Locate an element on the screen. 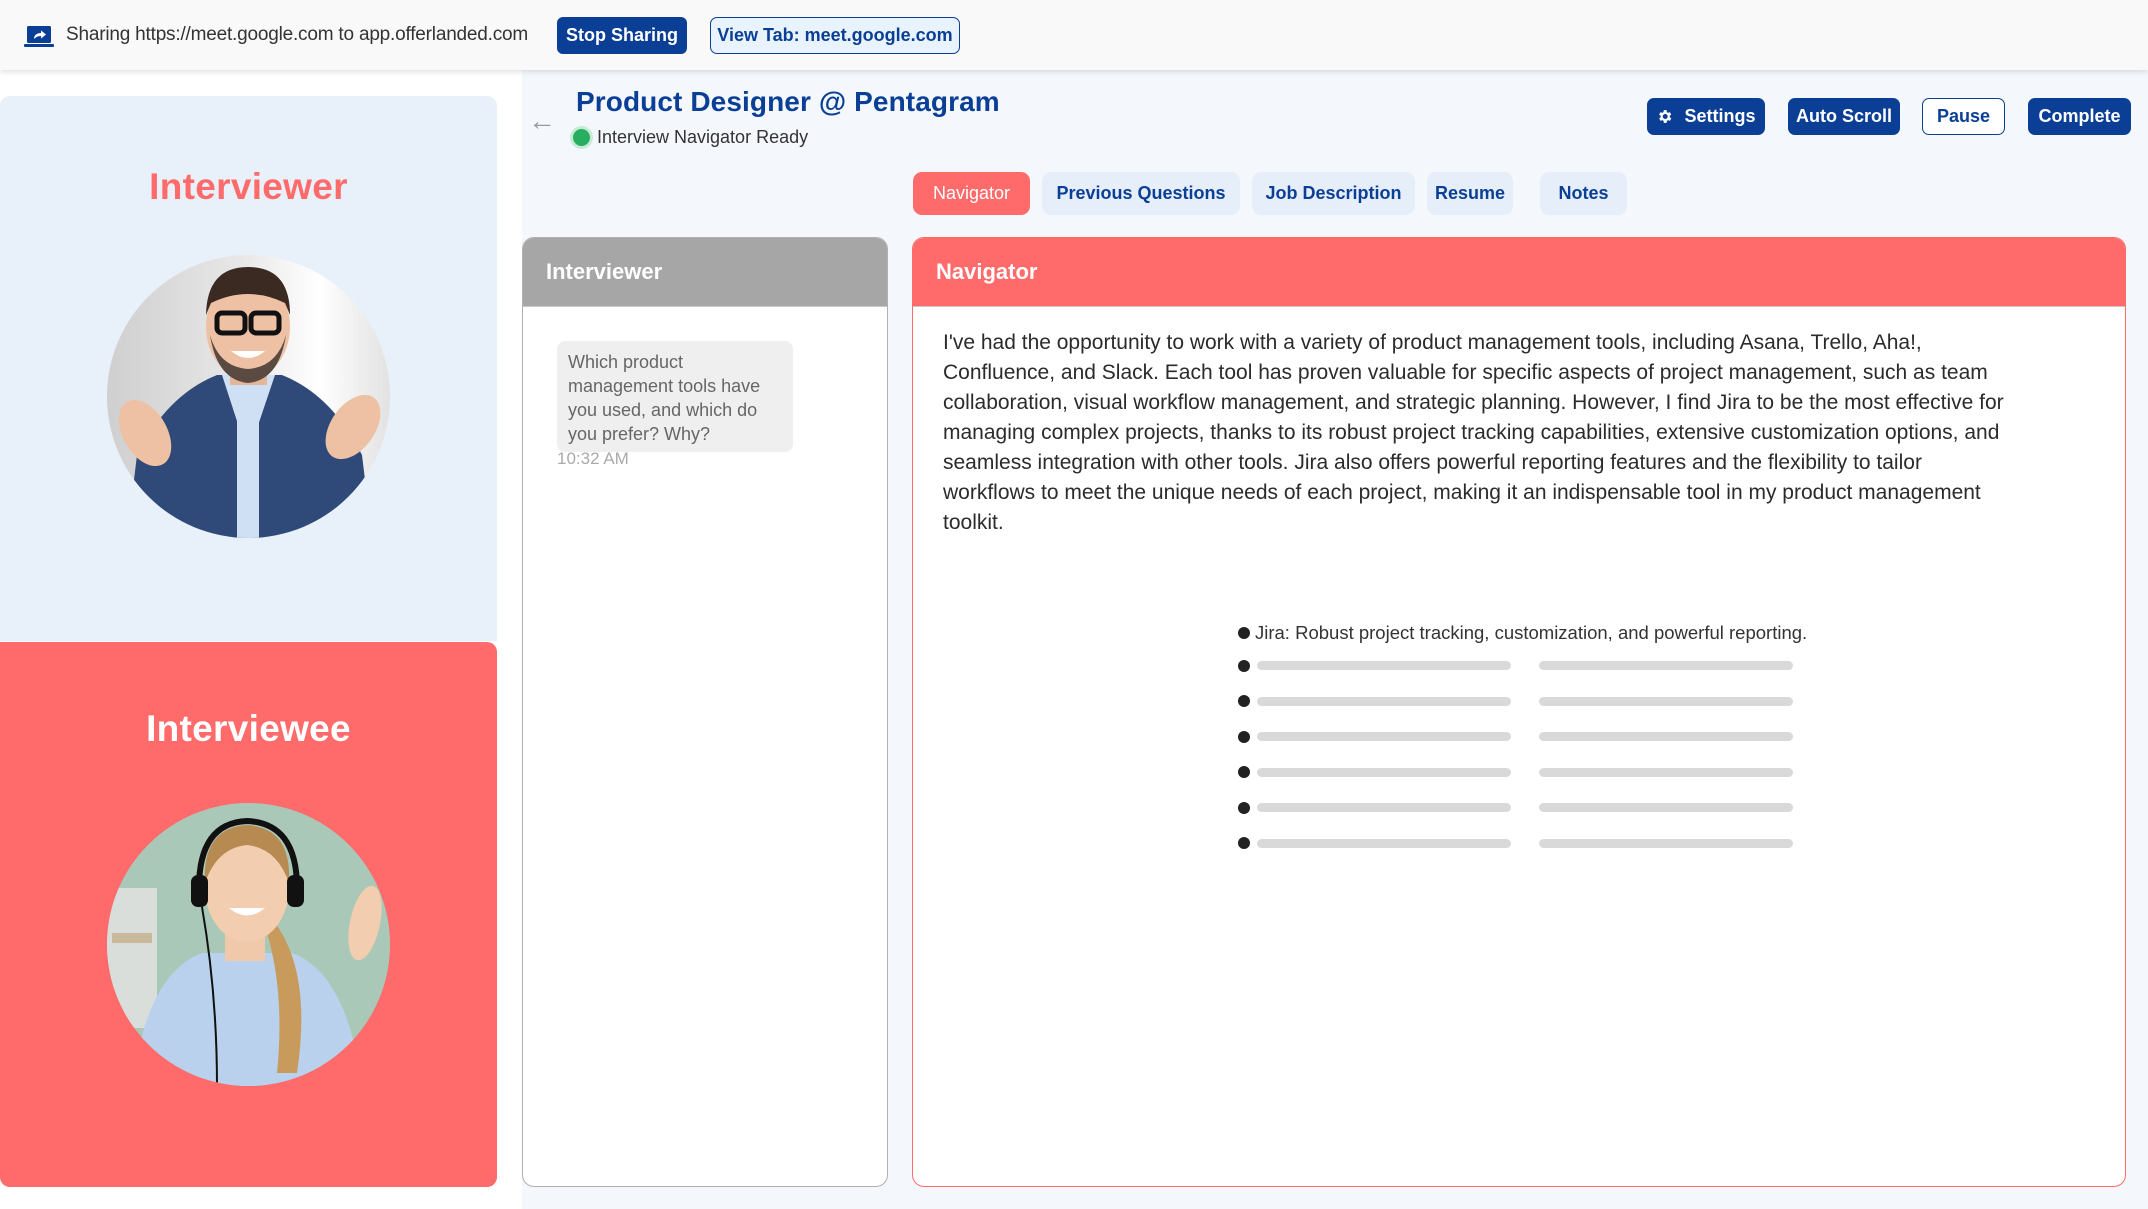 The image size is (2148, 1209). interviewee-card: Interviewee is located at coordinates (248, 914).